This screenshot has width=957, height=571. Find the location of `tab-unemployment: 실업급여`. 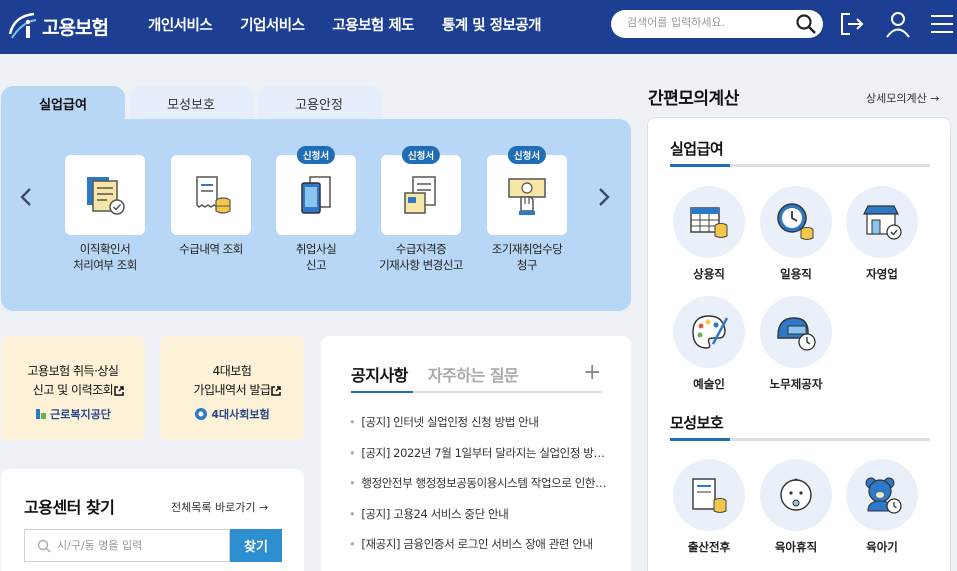

tab-unemployment: 실업급여 is located at coordinates (63, 103).